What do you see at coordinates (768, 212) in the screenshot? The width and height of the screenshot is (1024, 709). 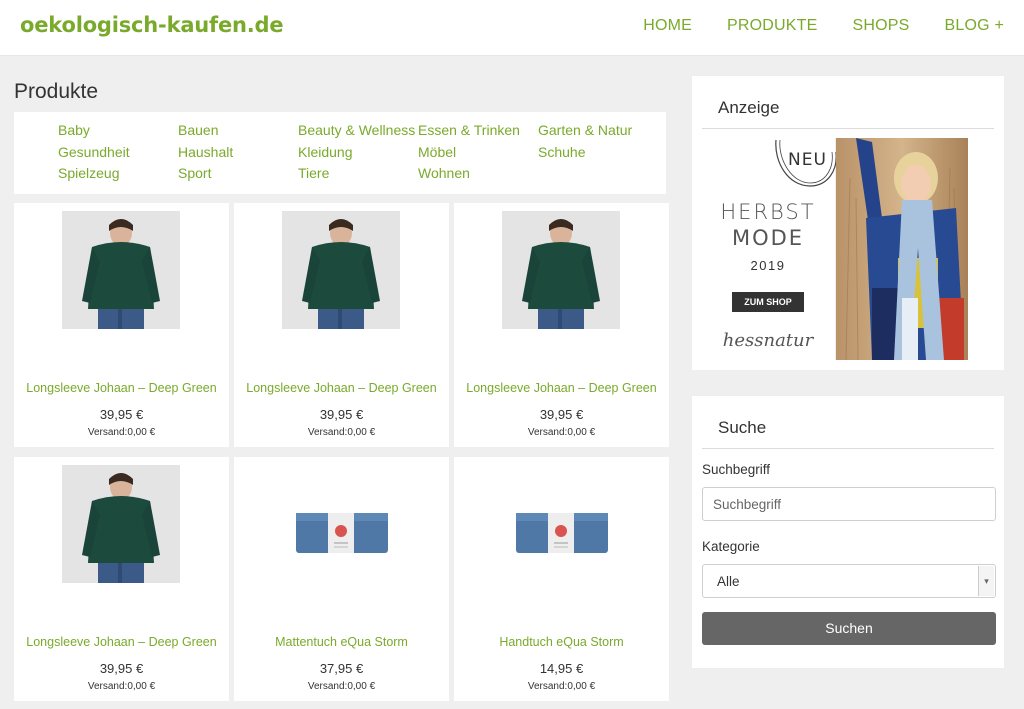 I see `ad-headline-1: HERBST` at bounding box center [768, 212].